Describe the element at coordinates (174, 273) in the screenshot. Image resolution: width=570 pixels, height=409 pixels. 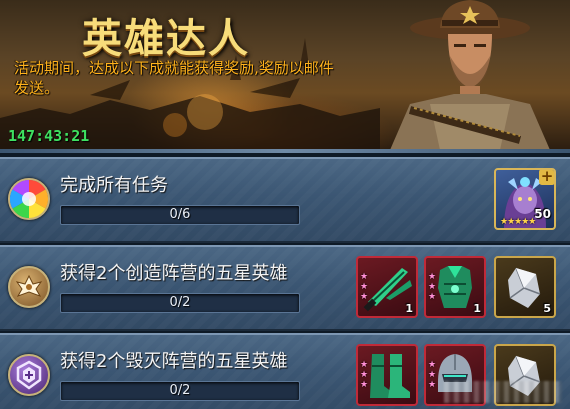
I see `task-label: 获得2个创造阵营的五星英雄` at that location.